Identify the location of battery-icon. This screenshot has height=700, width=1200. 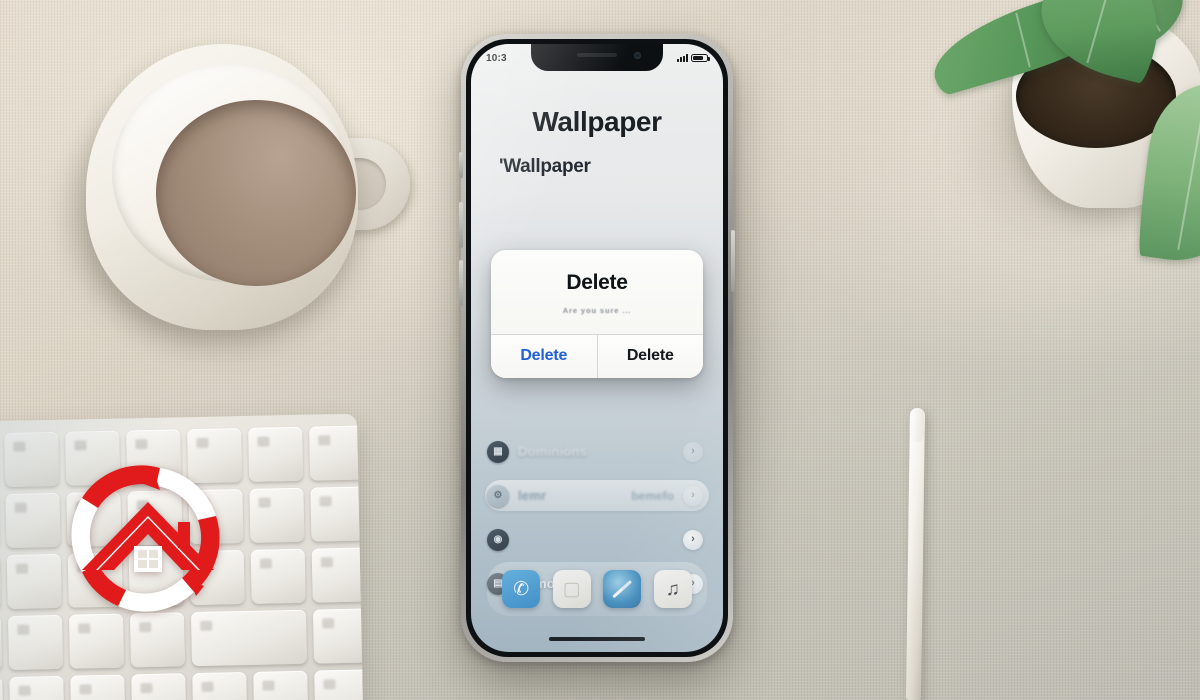
(700, 58).